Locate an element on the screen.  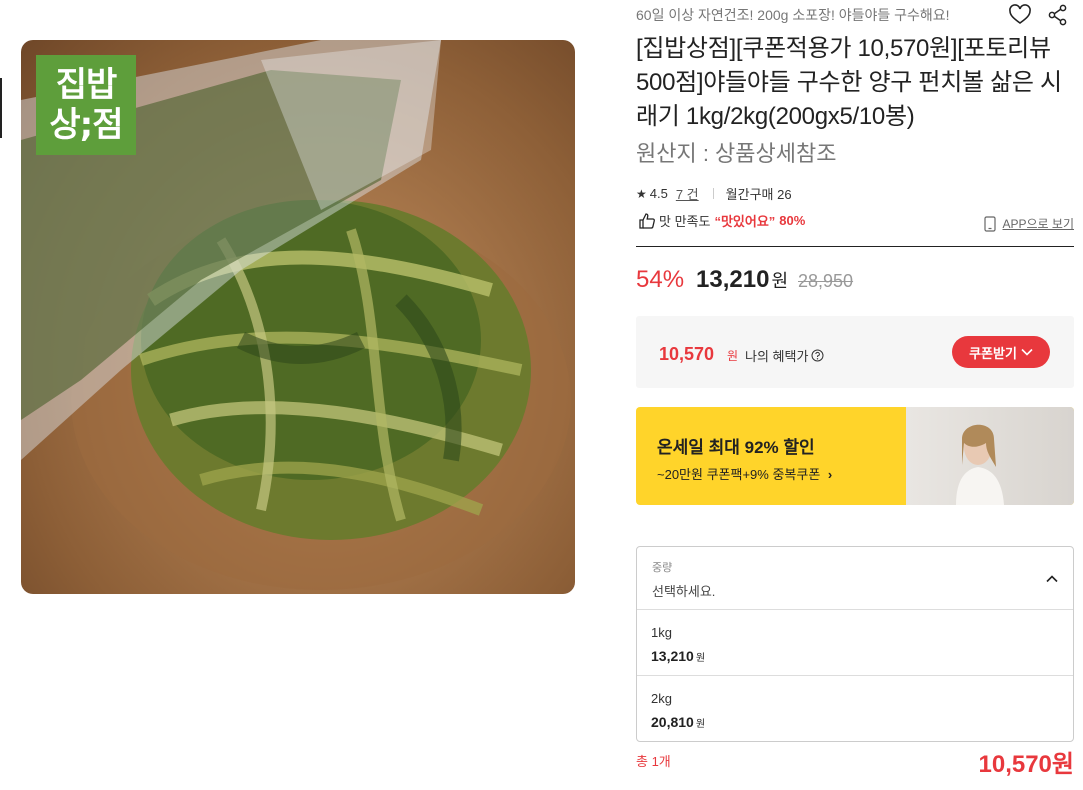
rating-separator is located at coordinates (713, 193).